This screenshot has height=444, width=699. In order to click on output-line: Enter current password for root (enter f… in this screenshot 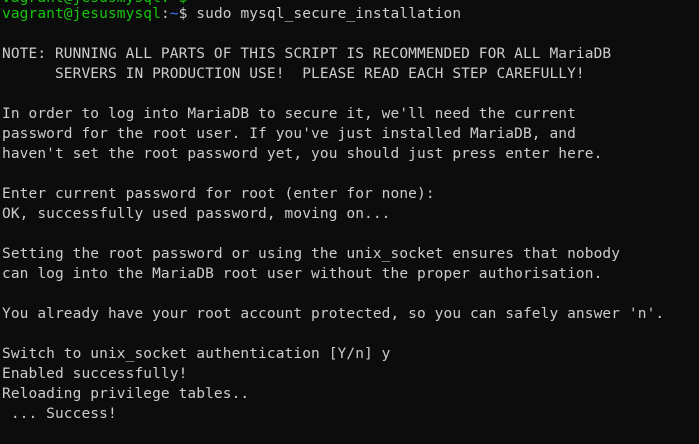, I will do `click(218, 194)`.